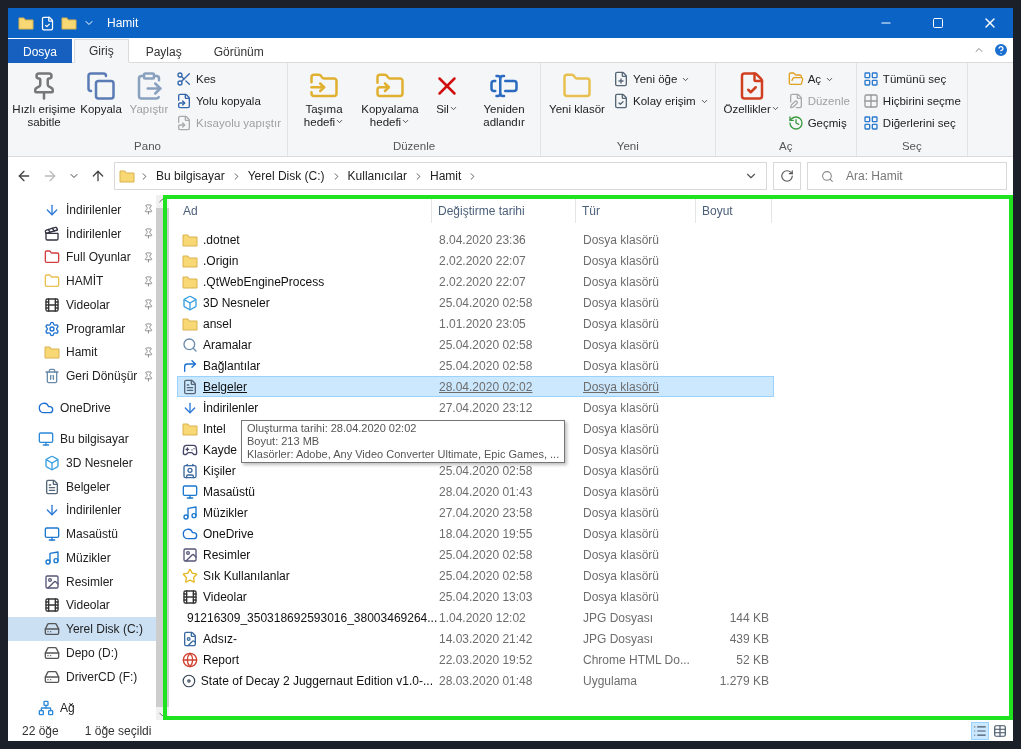  I want to click on type-cell-text: Uygulama, so click(610, 680).